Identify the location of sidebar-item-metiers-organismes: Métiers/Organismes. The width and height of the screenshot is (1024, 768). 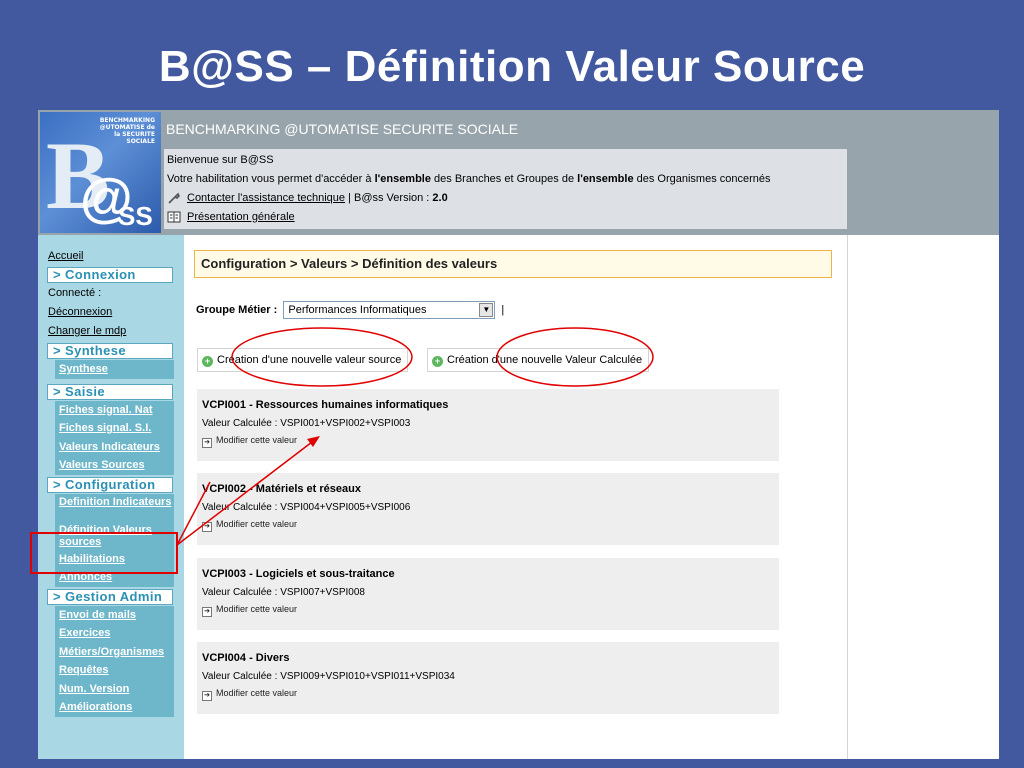
(114, 652).